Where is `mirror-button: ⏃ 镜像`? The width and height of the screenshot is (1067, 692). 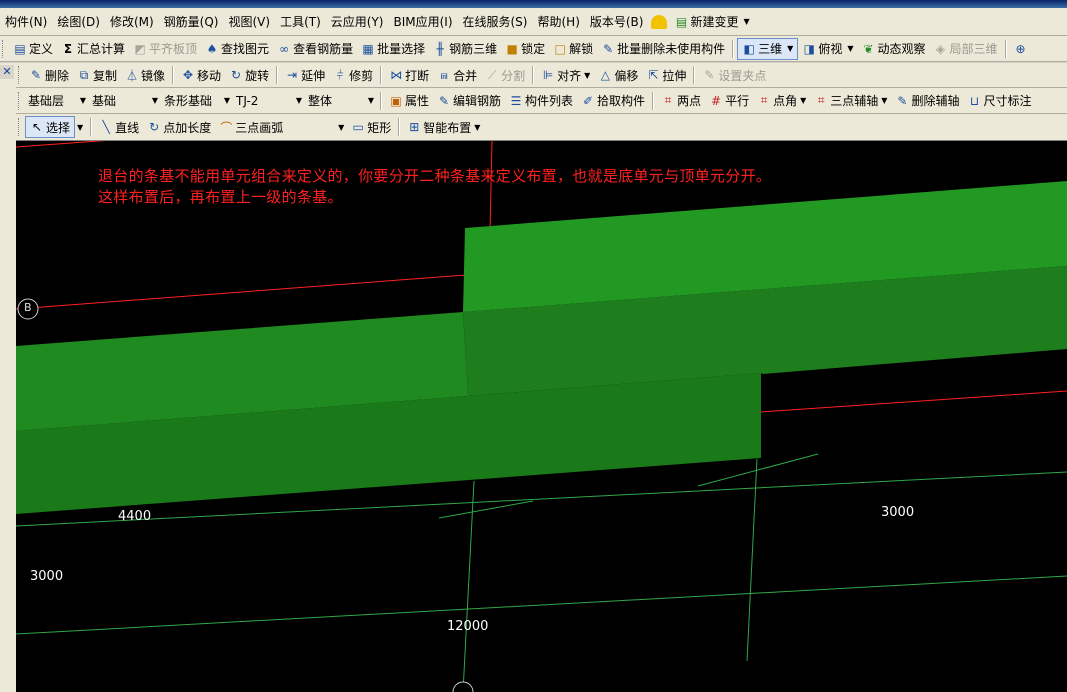
mirror-button: ⏃ 镜像 is located at coordinates (145, 75).